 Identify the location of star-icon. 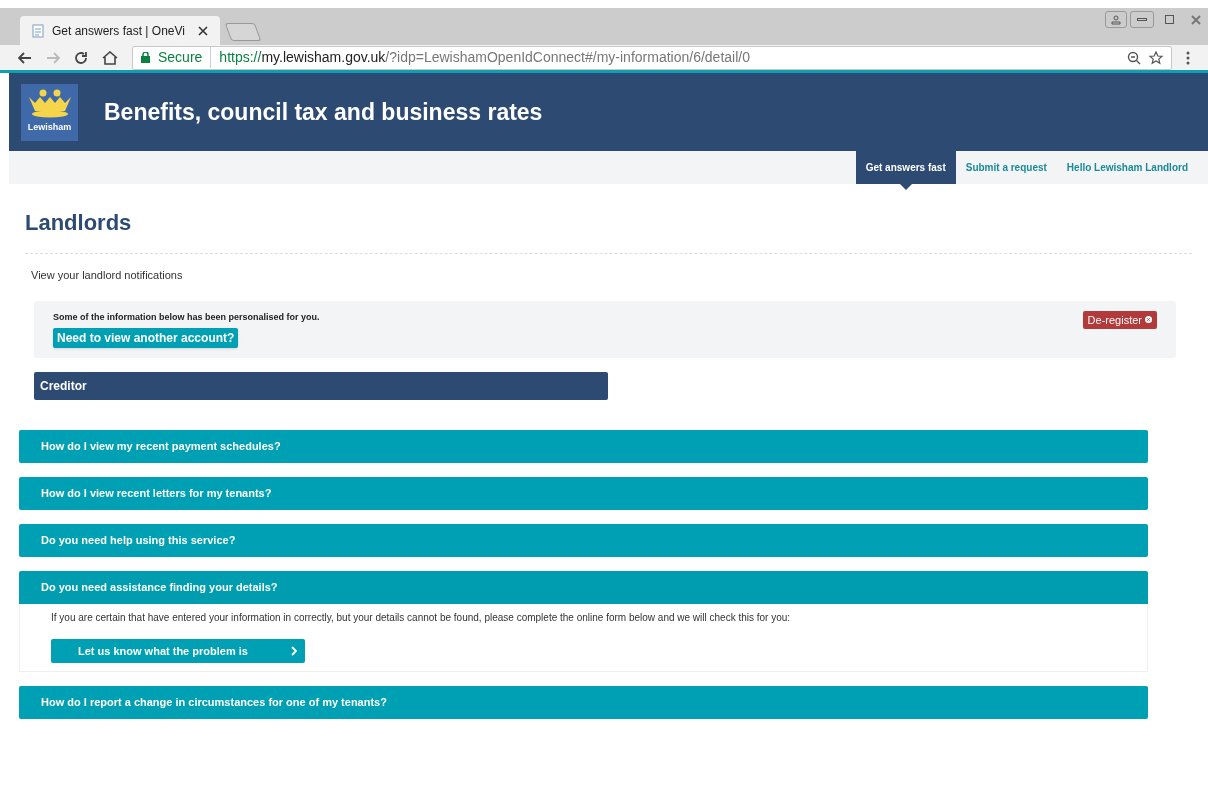
(1156, 57).